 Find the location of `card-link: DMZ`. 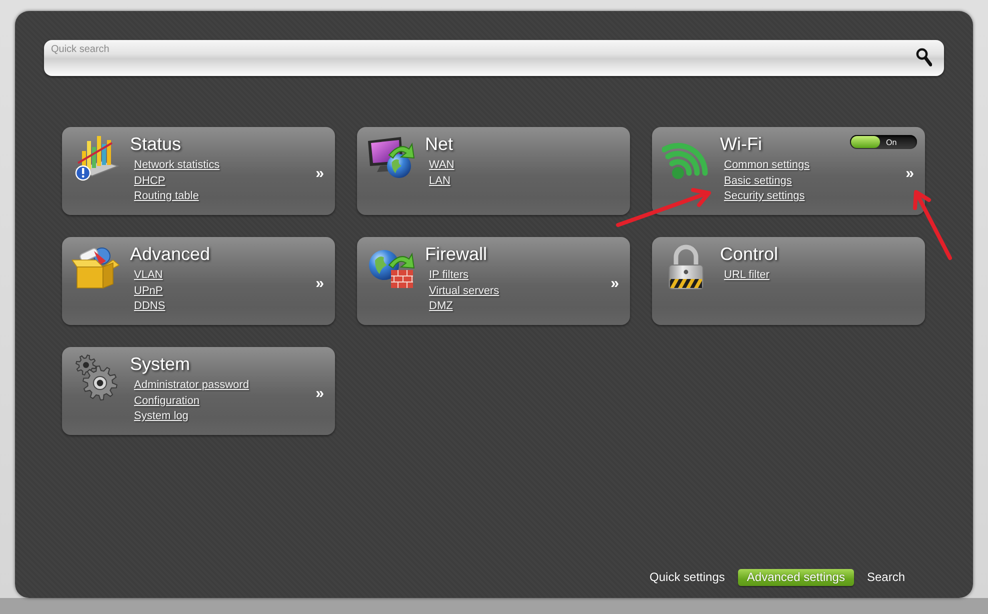

card-link: DMZ is located at coordinates (441, 306).